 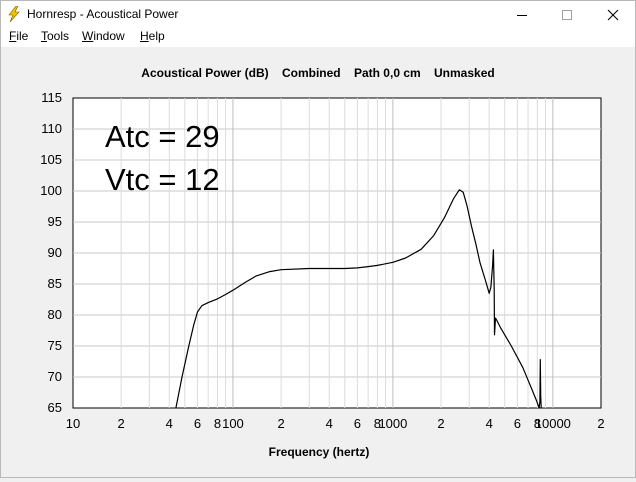 What do you see at coordinates (73, 423) in the screenshot?
I see `x-tick-label: 10` at bounding box center [73, 423].